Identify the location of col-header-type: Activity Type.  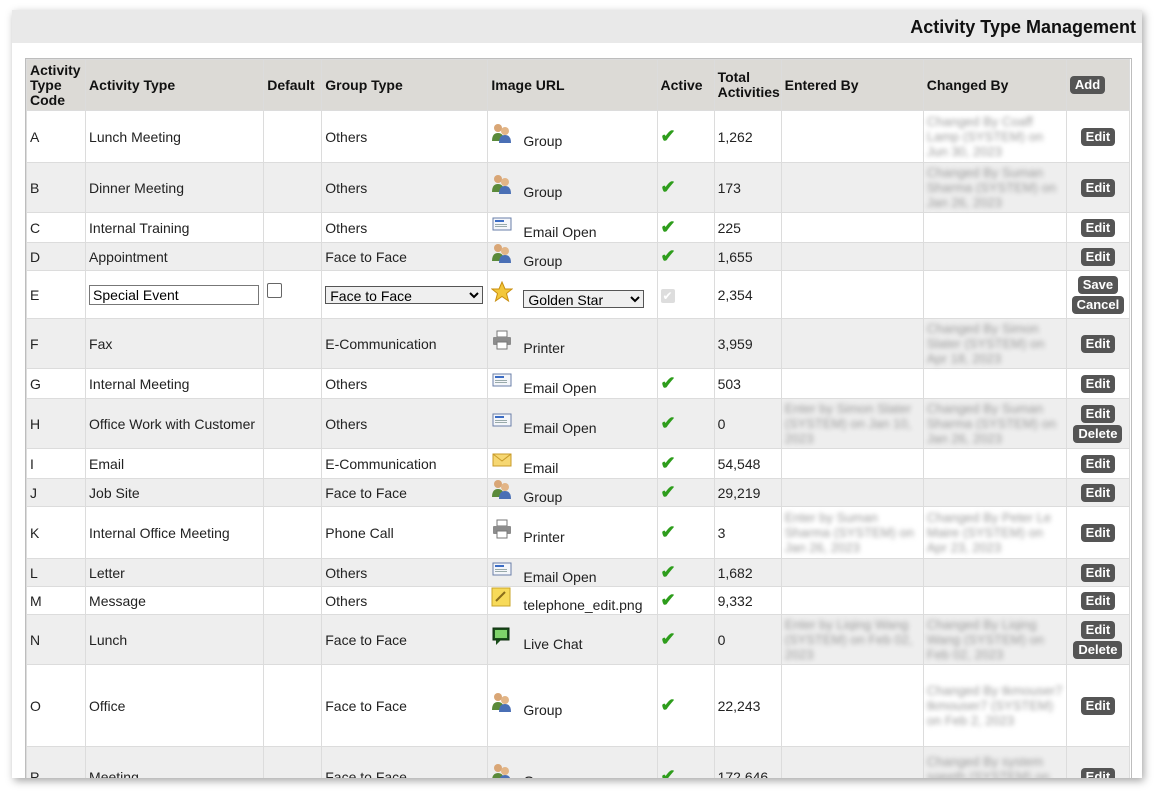
(175, 85).